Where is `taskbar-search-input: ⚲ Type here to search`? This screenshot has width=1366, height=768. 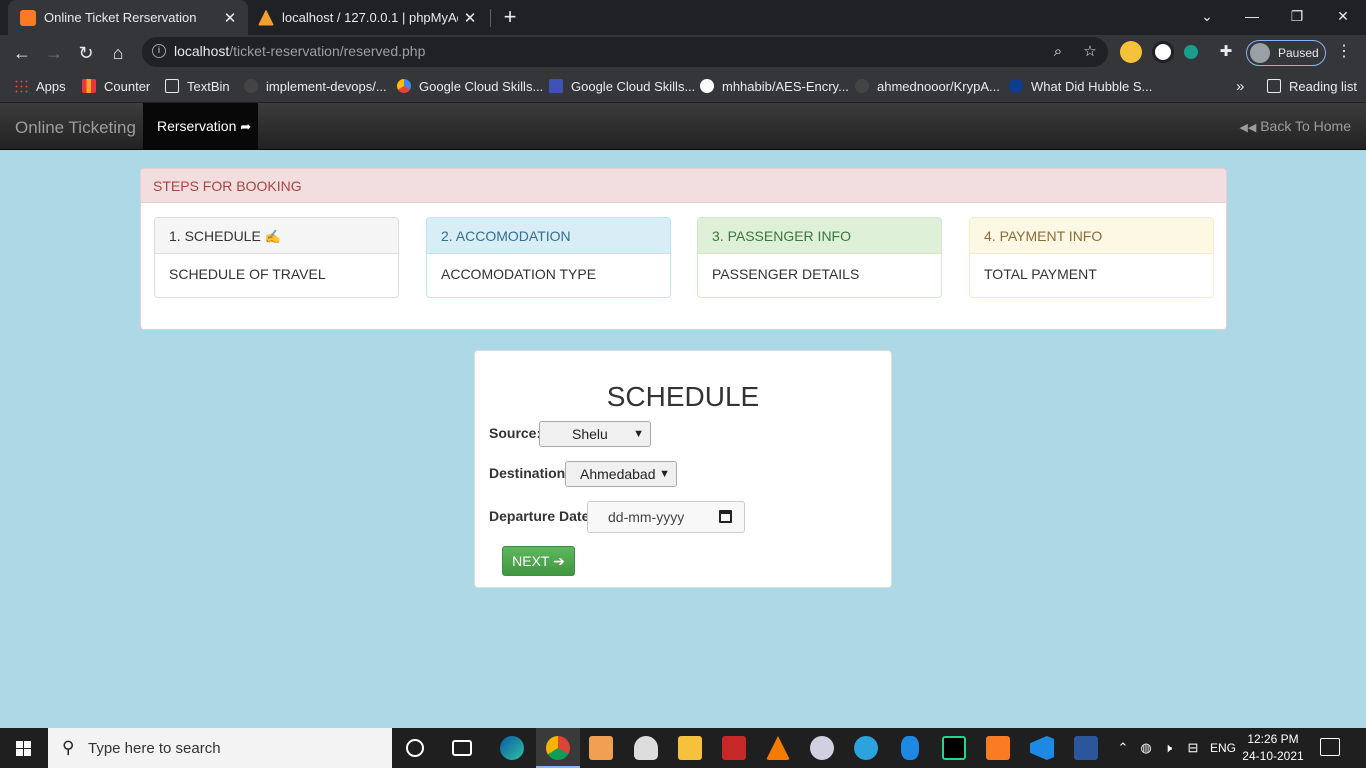
taskbar-search-input: ⚲ Type here to search is located at coordinates (220, 748).